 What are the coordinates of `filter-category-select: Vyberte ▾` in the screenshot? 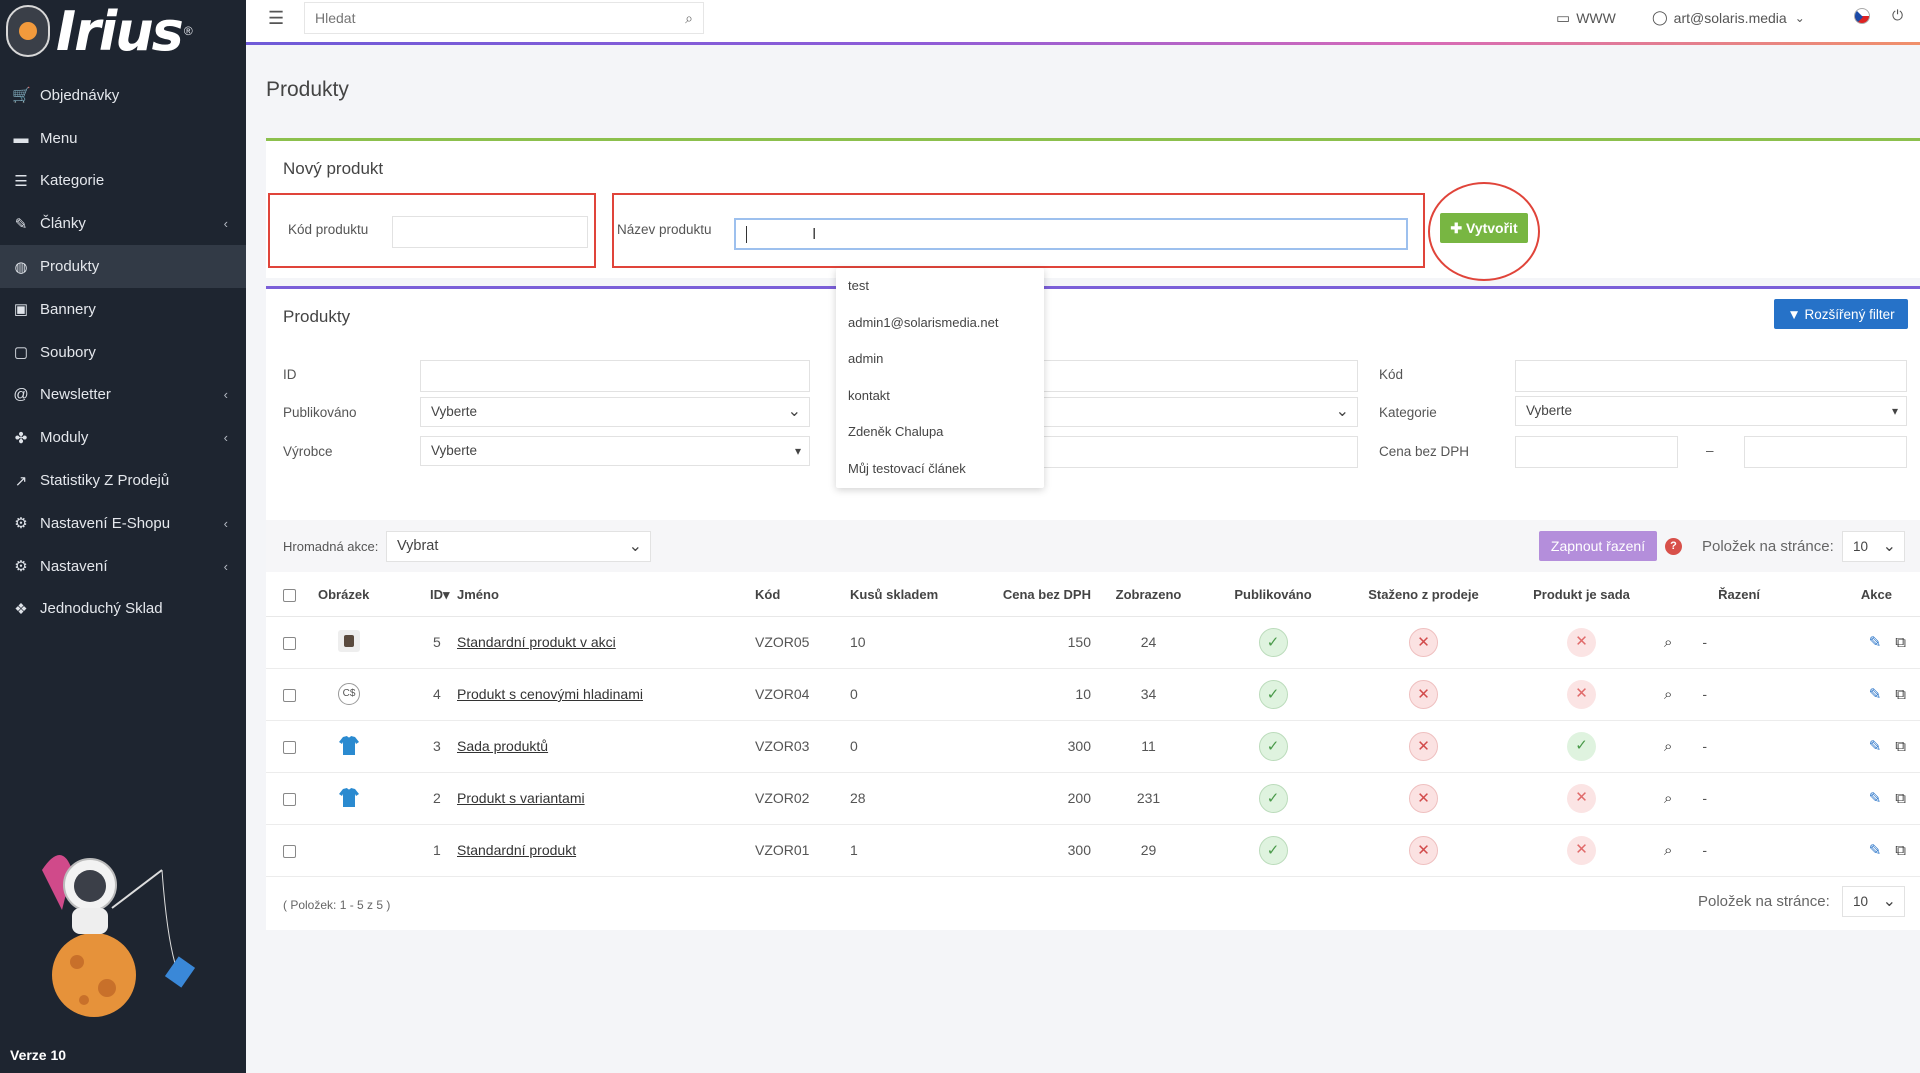 It's located at (1711, 411).